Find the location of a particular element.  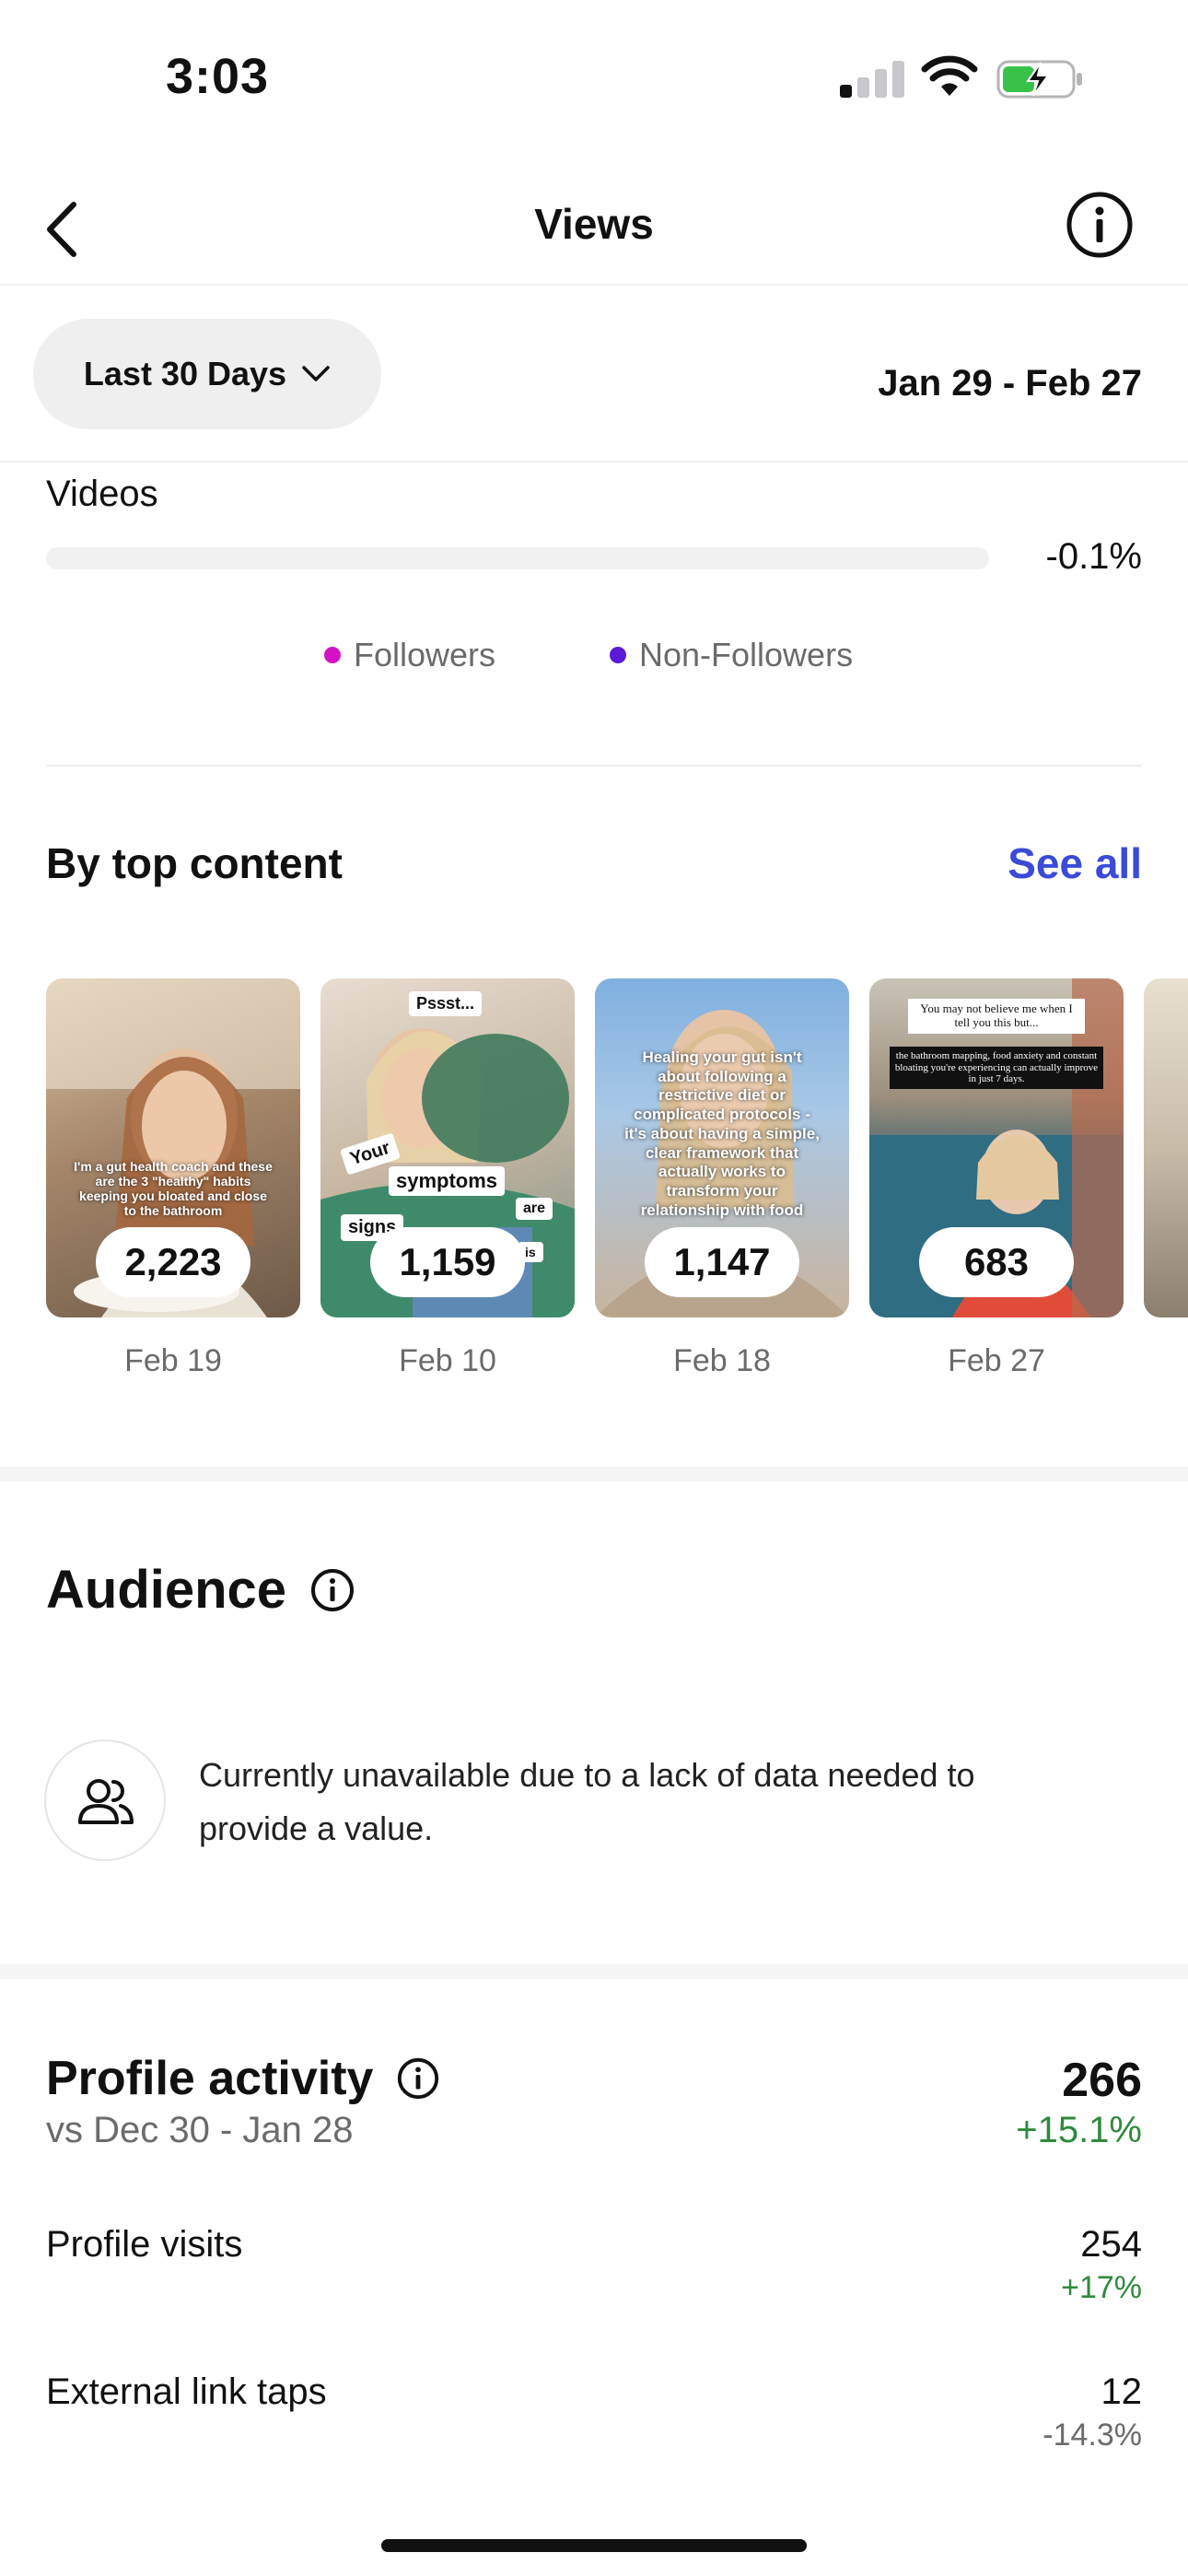

status-bar: 3:03 is located at coordinates (594, 73).